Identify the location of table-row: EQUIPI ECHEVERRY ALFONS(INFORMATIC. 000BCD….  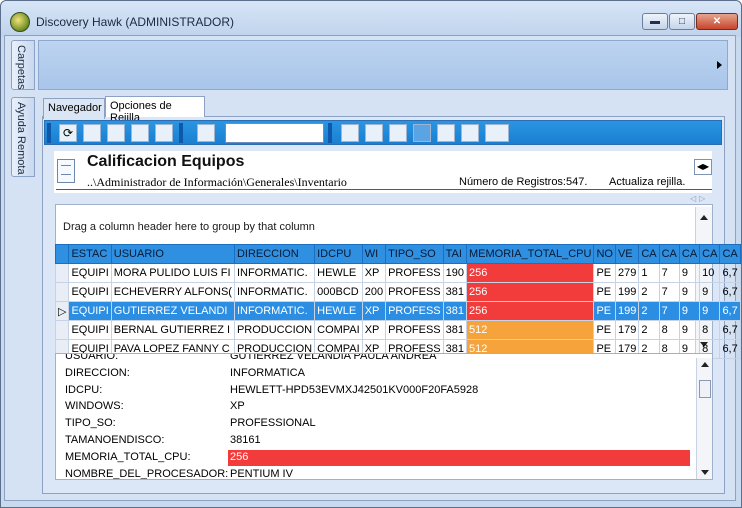
(397, 292).